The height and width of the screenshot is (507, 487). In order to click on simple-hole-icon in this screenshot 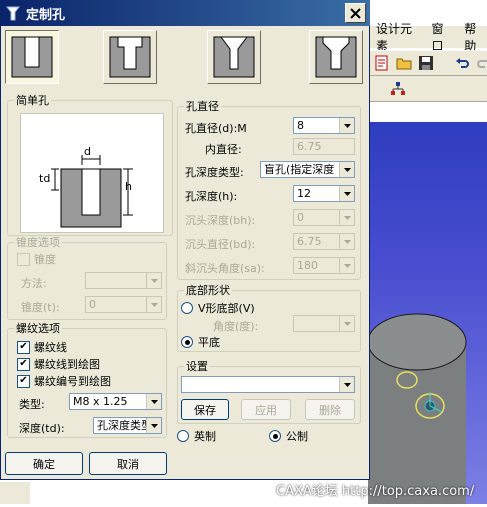, I will do `click(32, 57)`.